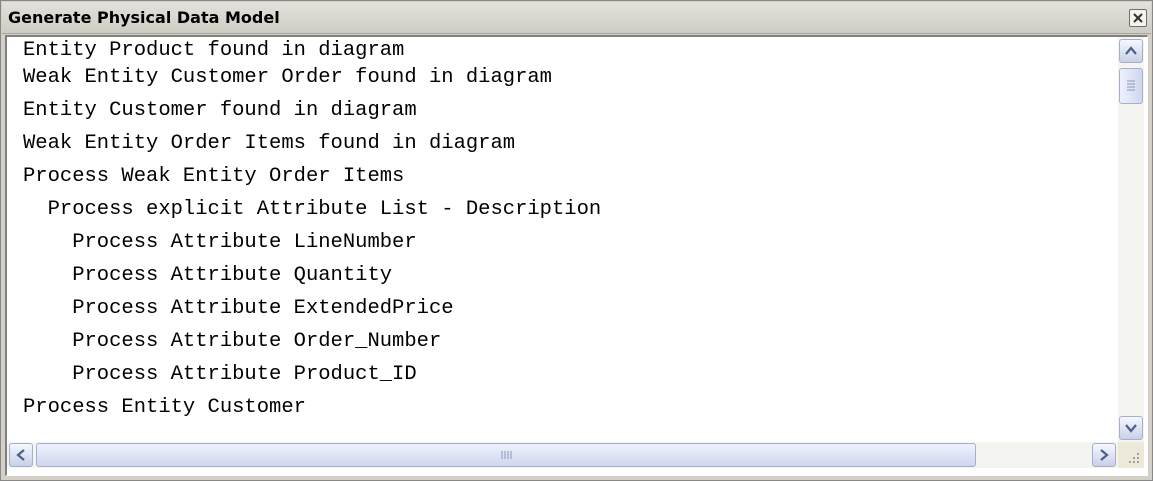 The width and height of the screenshot is (1153, 481). What do you see at coordinates (232, 341) in the screenshot?
I see `log-line: Process Attribute Order_Number` at bounding box center [232, 341].